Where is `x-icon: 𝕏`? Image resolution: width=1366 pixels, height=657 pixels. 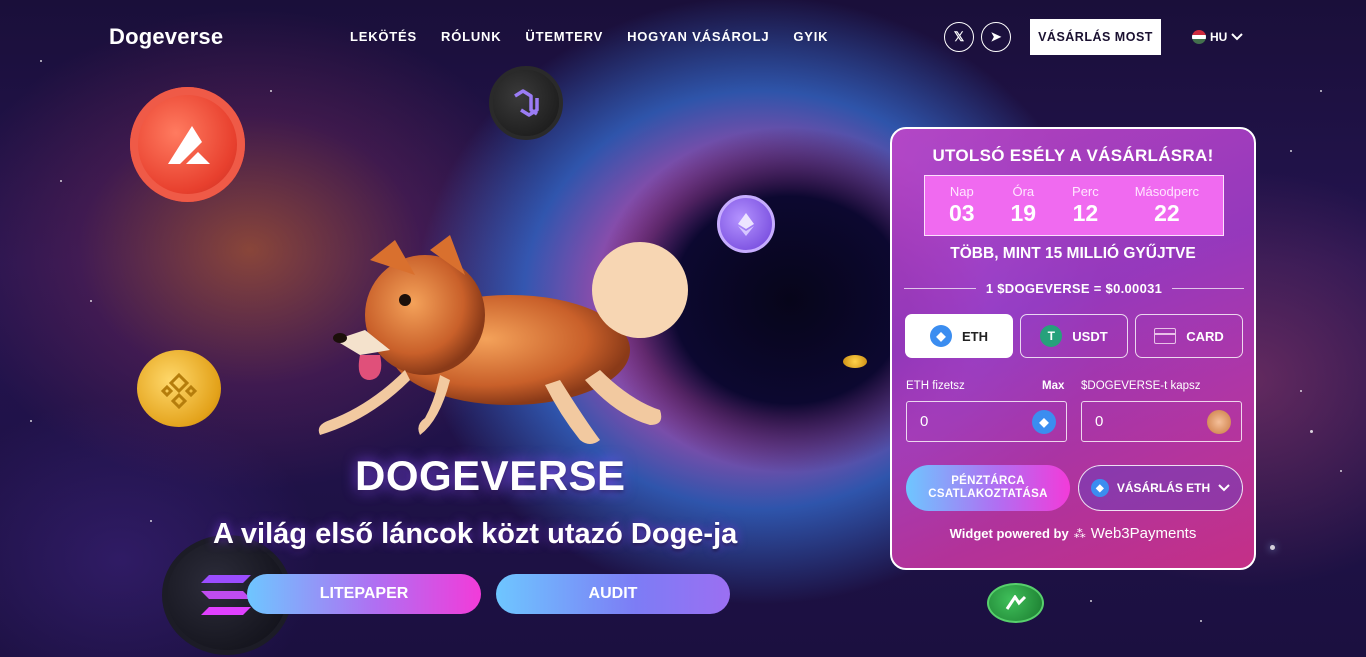
x-icon: 𝕏 is located at coordinates (959, 37).